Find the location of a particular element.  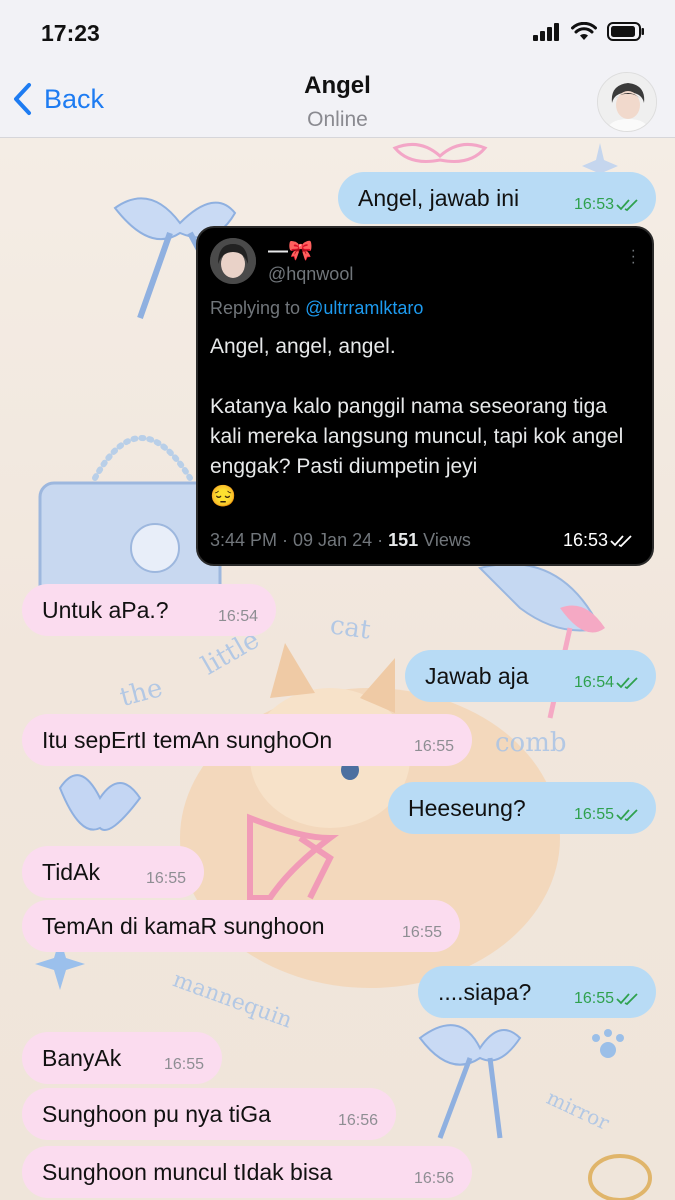

tweet-replying-to: Replying to @ultrramlktaro is located at coordinates (317, 308).